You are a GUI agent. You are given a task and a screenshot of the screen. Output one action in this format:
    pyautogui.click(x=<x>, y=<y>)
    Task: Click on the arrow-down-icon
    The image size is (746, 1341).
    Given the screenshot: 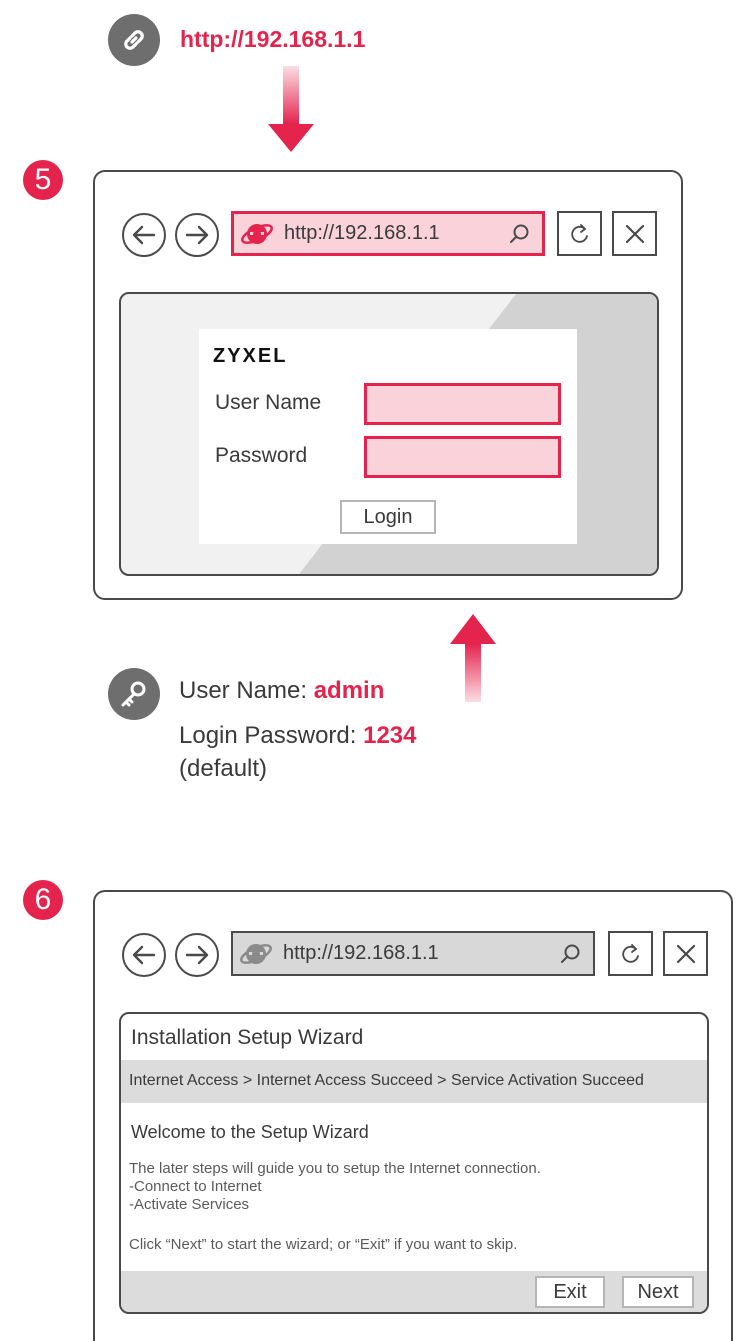 What is the action you would take?
    pyautogui.click(x=291, y=110)
    